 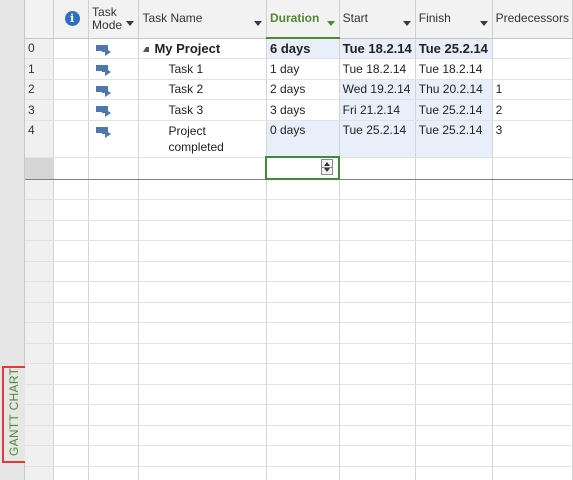 What do you see at coordinates (303, 168) in the screenshot?
I see `duration-input` at bounding box center [303, 168].